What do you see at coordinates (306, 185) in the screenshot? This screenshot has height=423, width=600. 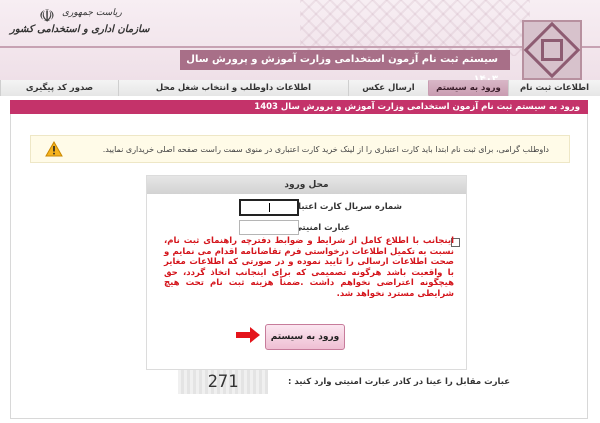 I see `login-heading: محل ورود` at bounding box center [306, 185].